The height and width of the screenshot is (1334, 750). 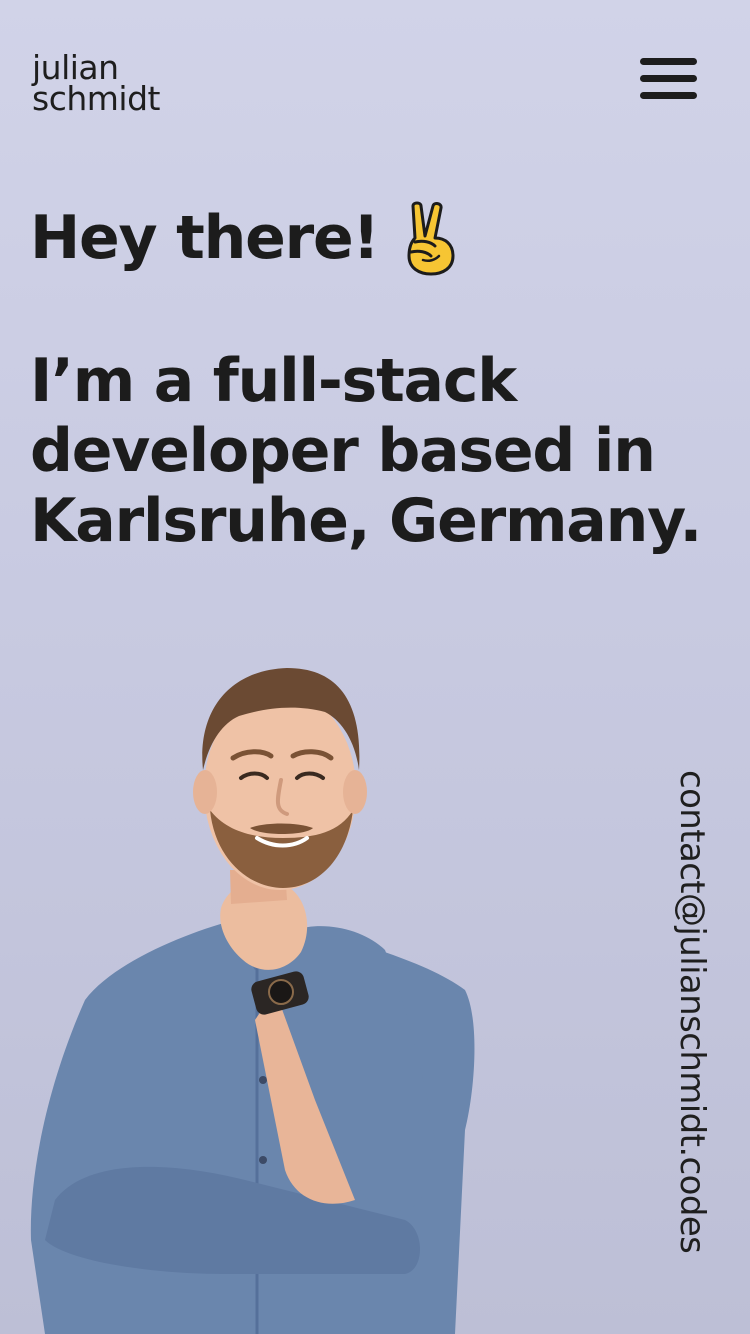 What do you see at coordinates (205, 238) in the screenshot?
I see `greeting-text: Hey there!` at bounding box center [205, 238].